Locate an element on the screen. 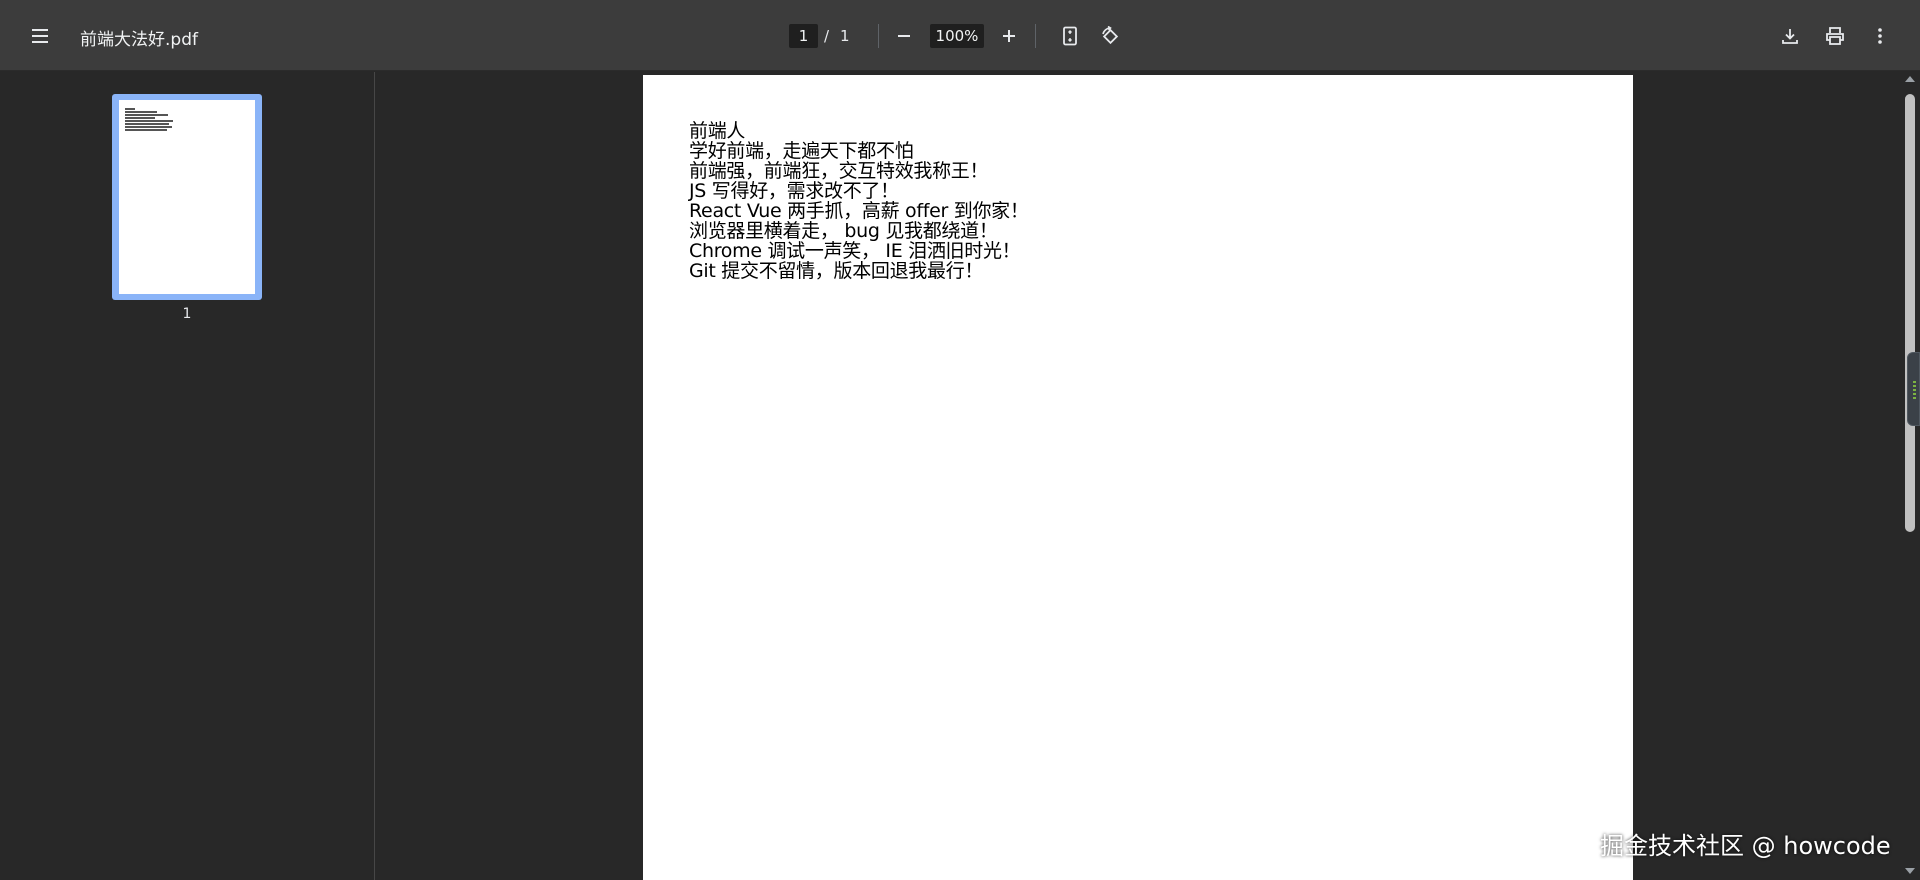 This screenshot has width=1920, height=880. text-line: React Vue 两手抓，高薪 offer 到你家！ is located at coordinates (859, 211).